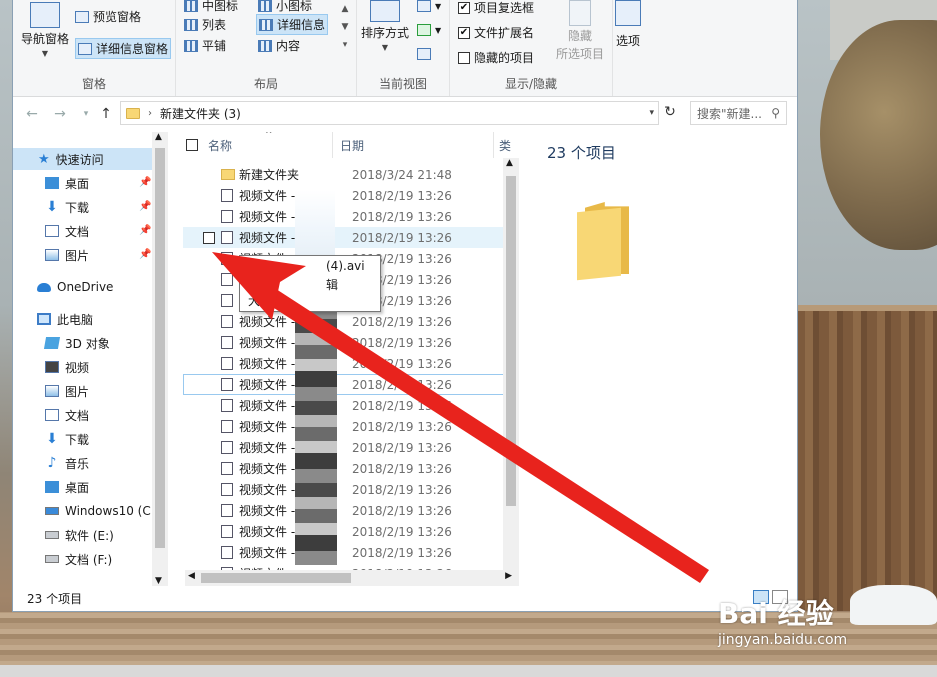 This screenshot has width=937, height=677. Describe the element at coordinates (76, 343) in the screenshot. I see `nav-pc-3d: 3D 对象` at that location.